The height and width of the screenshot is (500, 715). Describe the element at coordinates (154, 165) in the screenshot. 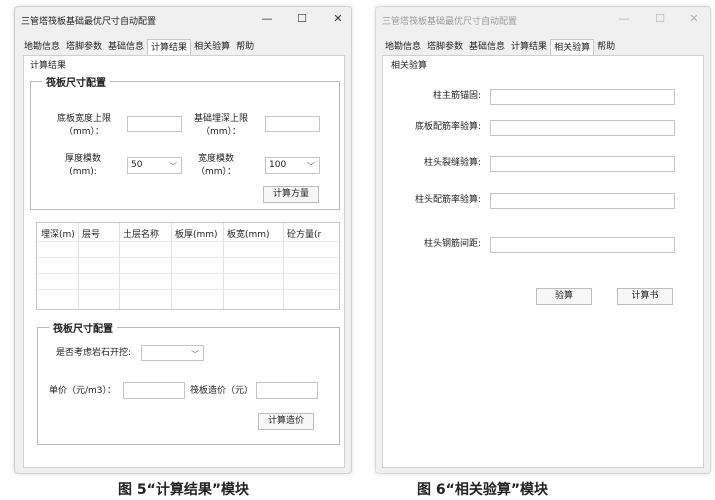

I see `thickness-modulus-select: 50 ﹀` at that location.